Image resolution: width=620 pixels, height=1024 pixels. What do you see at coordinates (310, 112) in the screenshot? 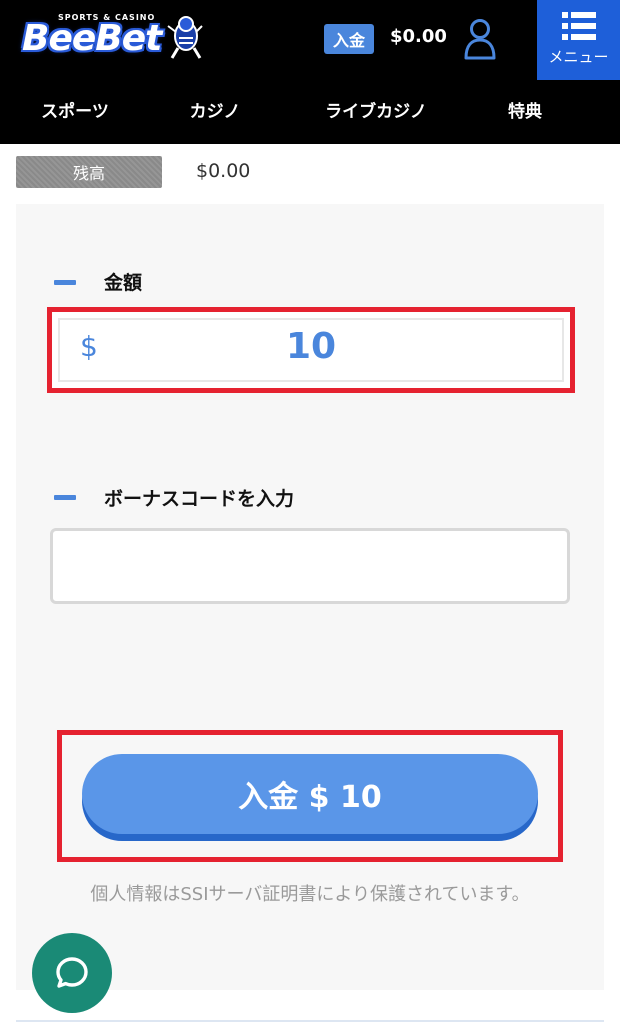
I see `main-nav: スポーツ カジノ ライブカジノ 特典` at bounding box center [310, 112].